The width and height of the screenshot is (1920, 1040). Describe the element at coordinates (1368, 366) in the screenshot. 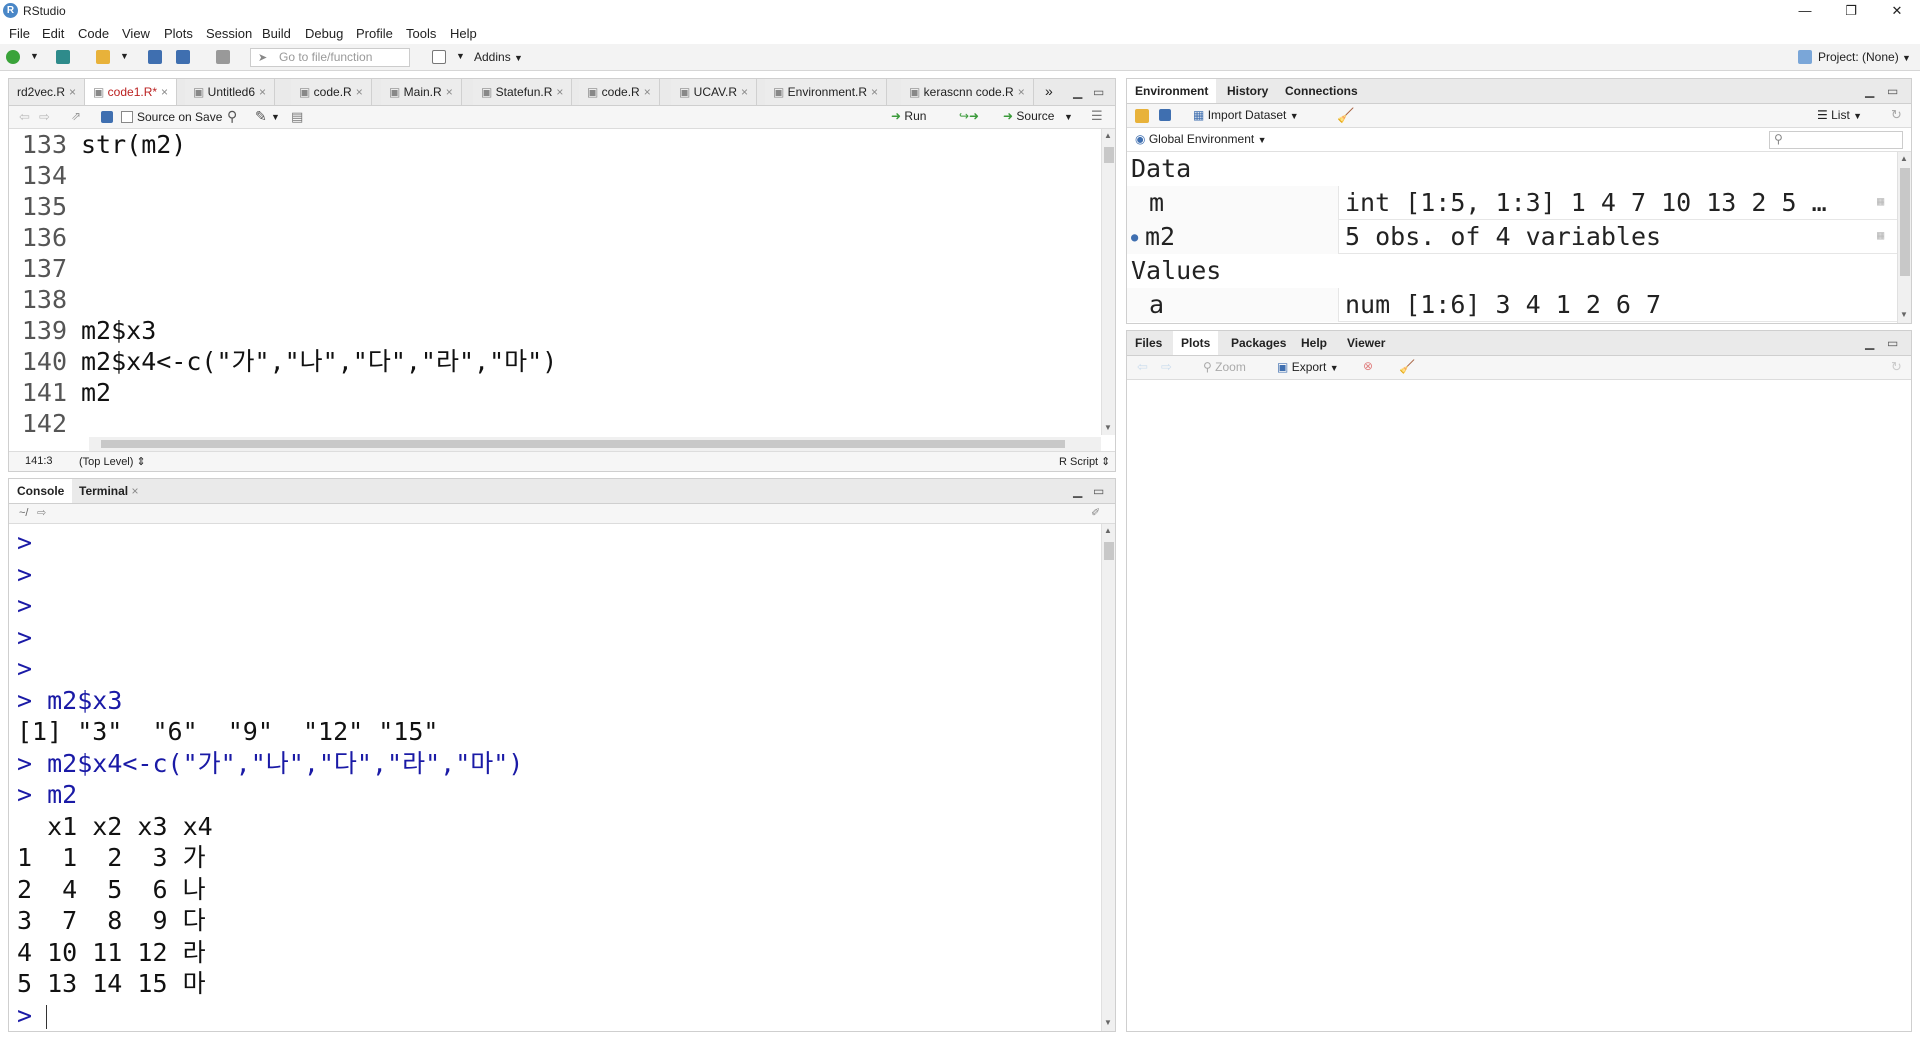

I see `remove-plot-icon: ⊗` at that location.